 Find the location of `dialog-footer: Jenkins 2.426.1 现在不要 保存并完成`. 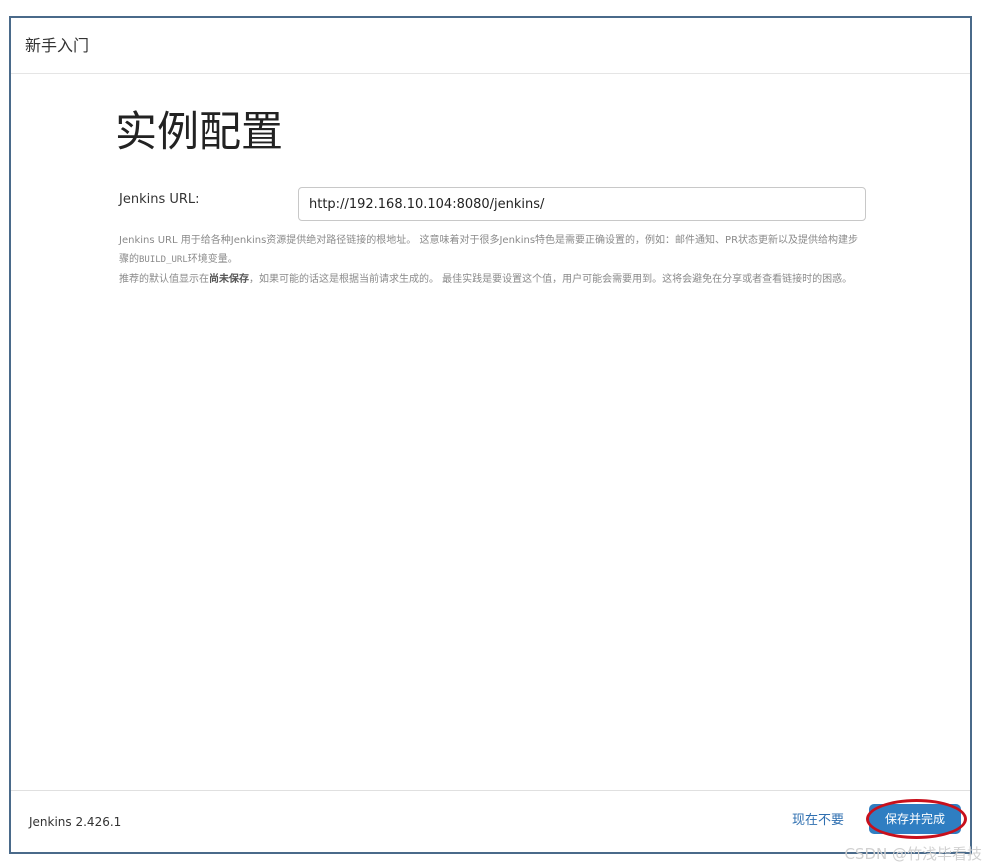

dialog-footer: Jenkins 2.426.1 现在不要 保存并完成 is located at coordinates (490, 821).